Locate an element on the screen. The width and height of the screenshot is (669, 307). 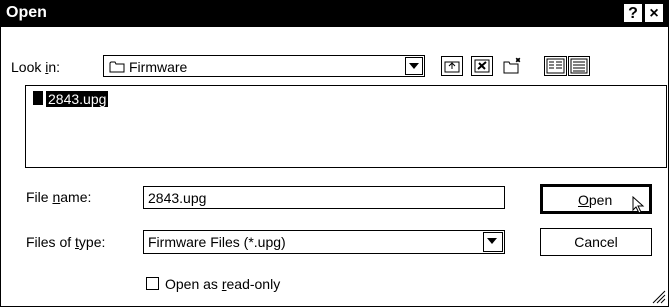
look-in-value: Firmware is located at coordinates (158, 67).